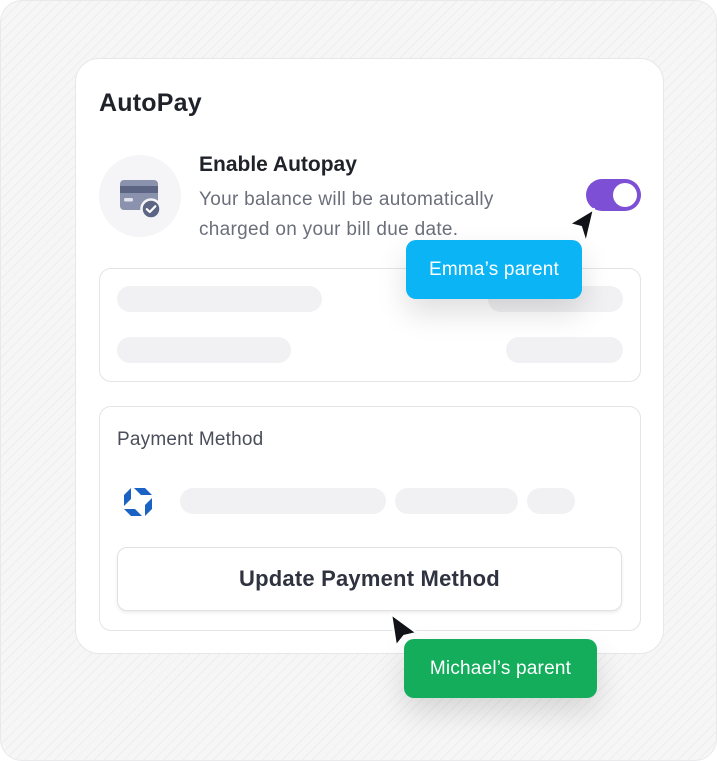  What do you see at coordinates (190, 439) in the screenshot?
I see `payment-method-label: Payment Method` at bounding box center [190, 439].